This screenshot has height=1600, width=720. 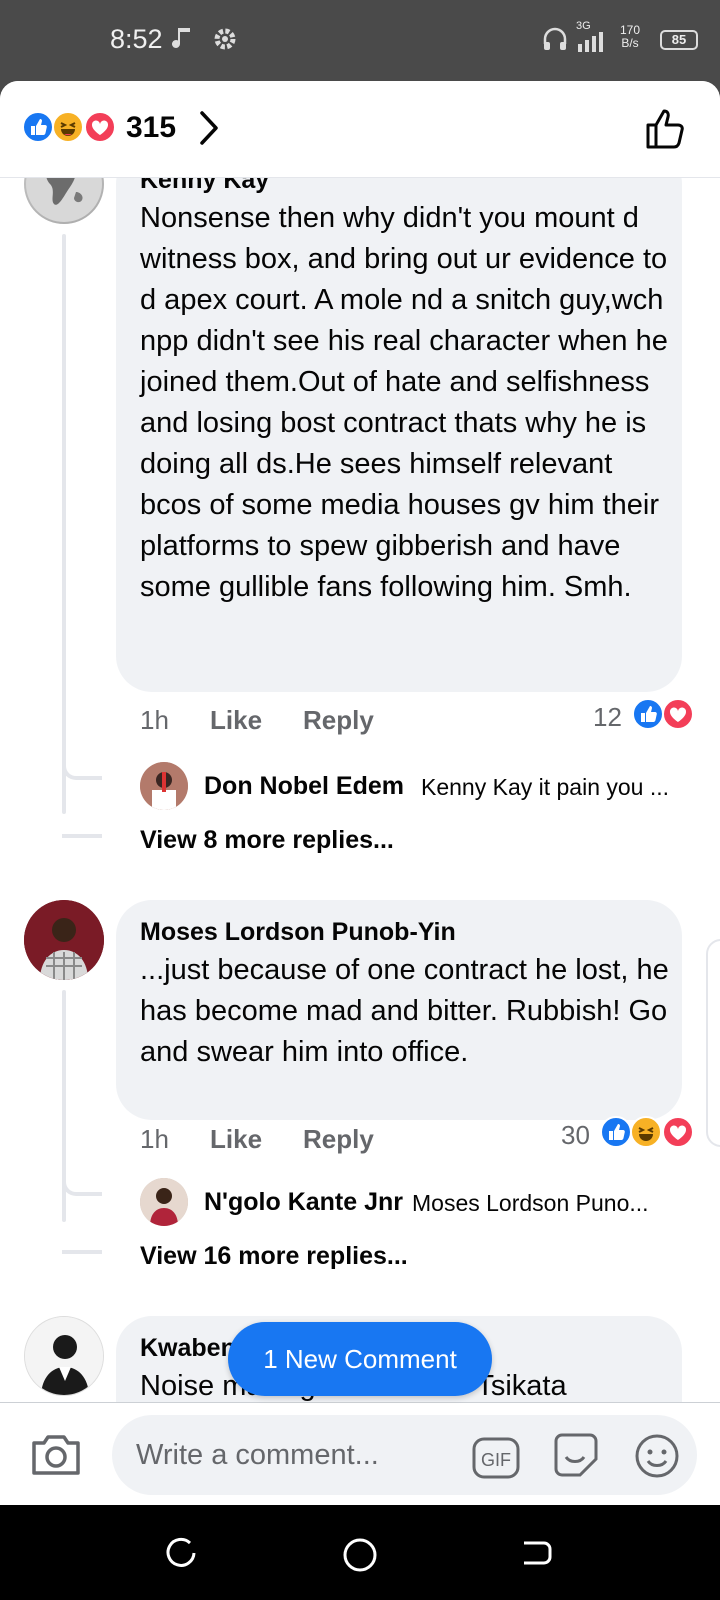 What do you see at coordinates (713, 1043) in the screenshot?
I see `side-handle` at bounding box center [713, 1043].